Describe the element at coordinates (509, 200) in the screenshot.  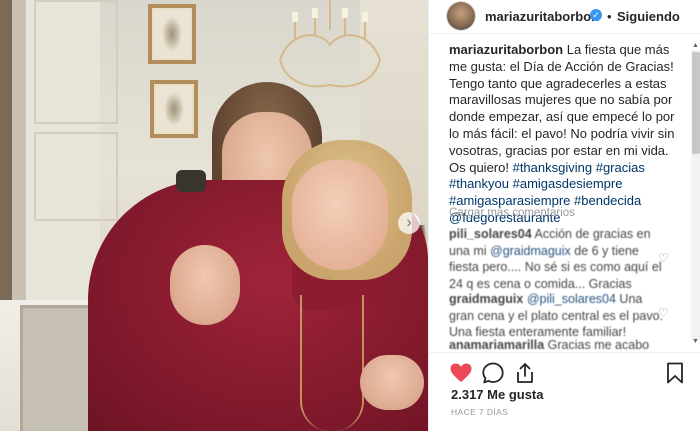
I see `hashtag-link: #amigasparasiempre` at that location.